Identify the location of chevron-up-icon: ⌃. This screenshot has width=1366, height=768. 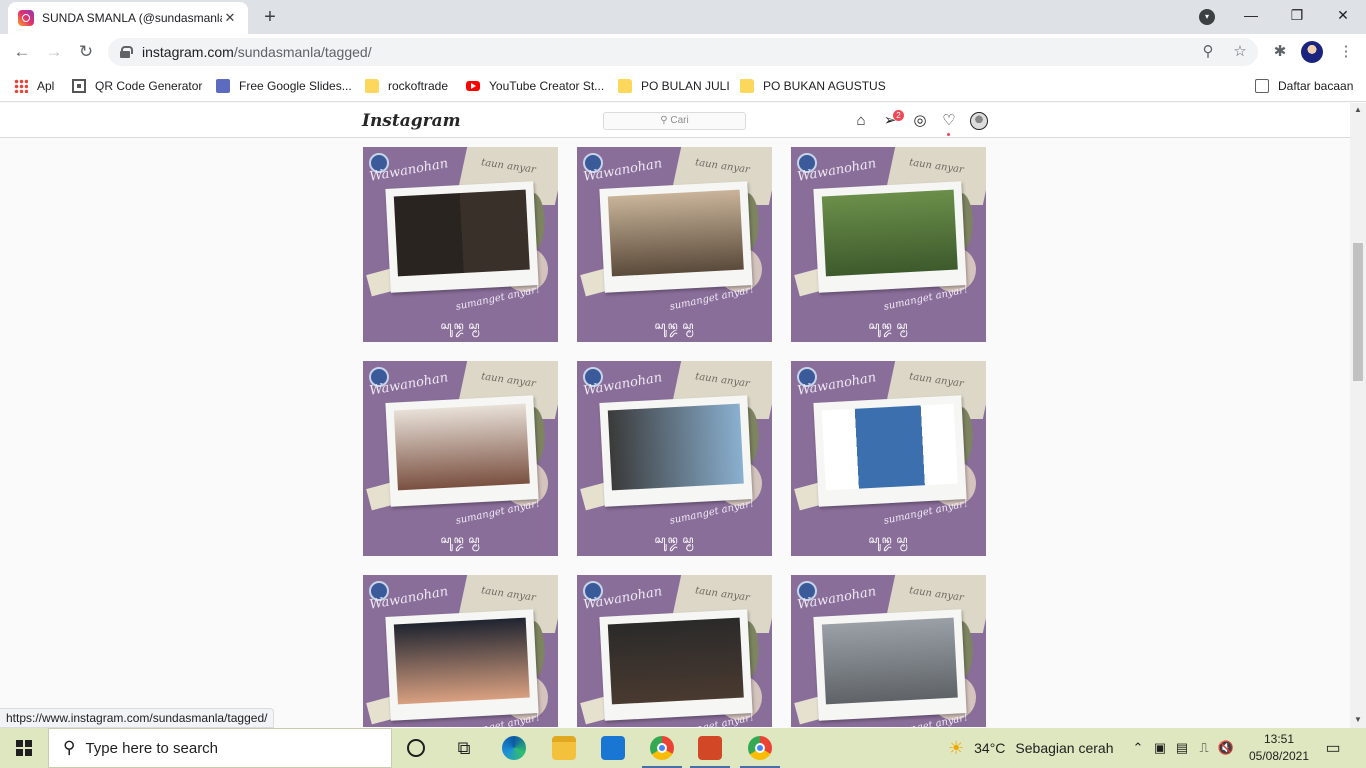
(1138, 748).